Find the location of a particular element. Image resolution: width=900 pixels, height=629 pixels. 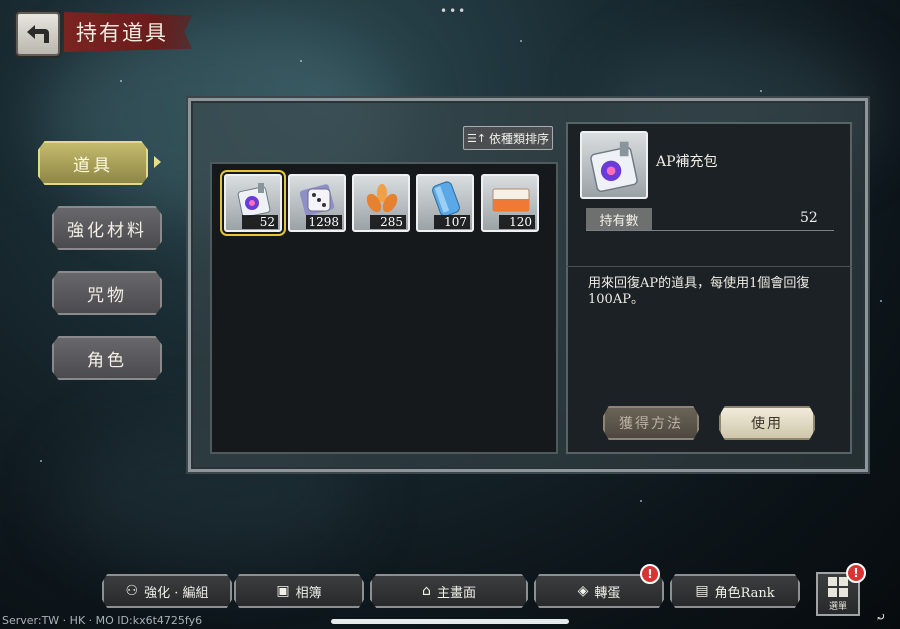

character-icon: ▤ is located at coordinates (702, 591).